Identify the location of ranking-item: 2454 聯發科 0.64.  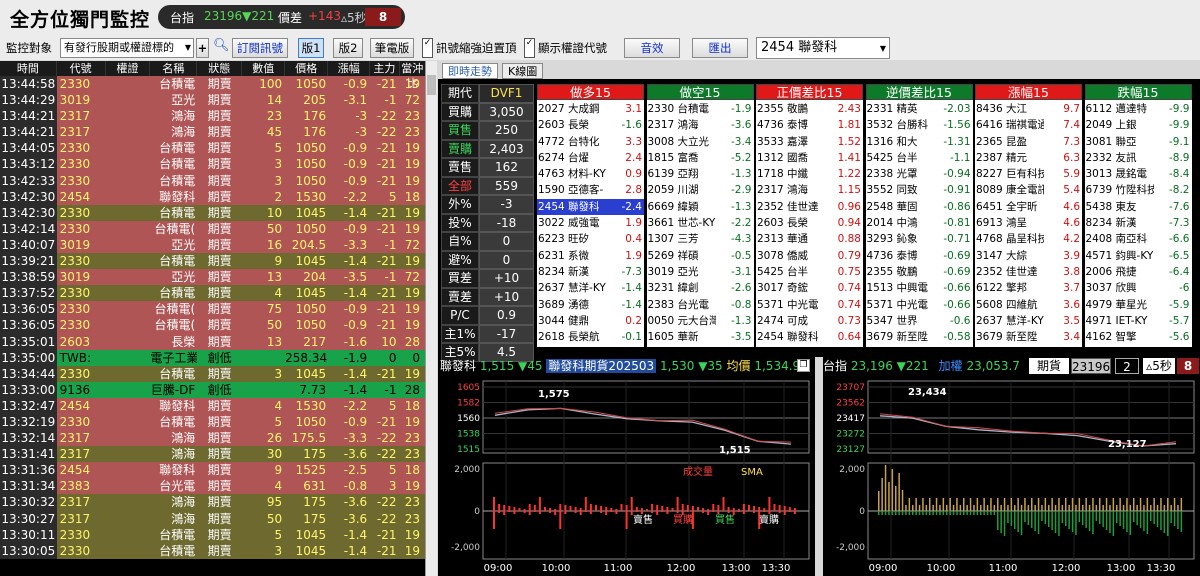
(809, 337).